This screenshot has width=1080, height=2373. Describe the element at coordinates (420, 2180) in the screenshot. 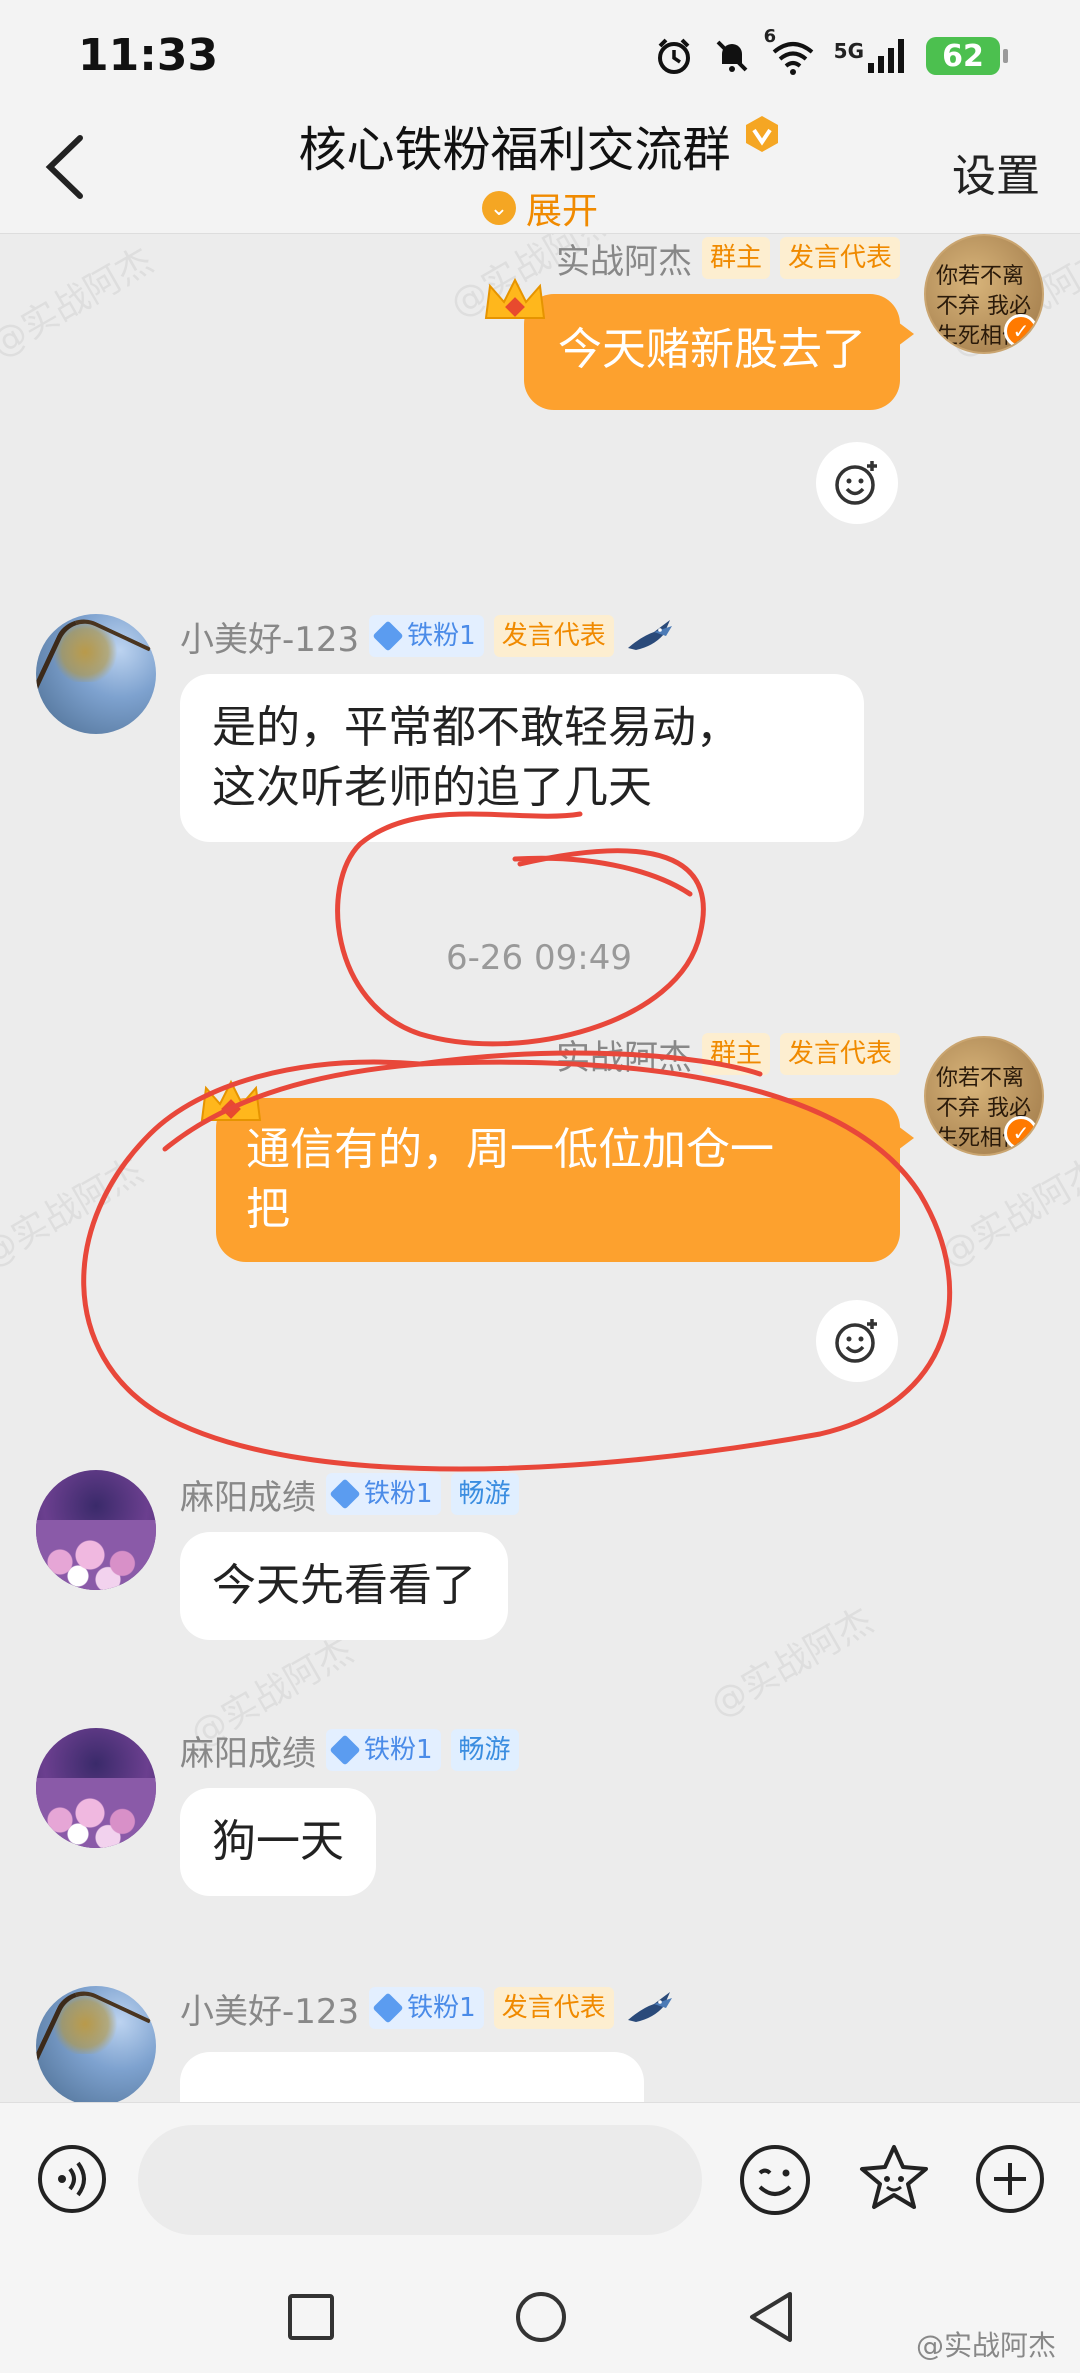

I see `message-input` at that location.